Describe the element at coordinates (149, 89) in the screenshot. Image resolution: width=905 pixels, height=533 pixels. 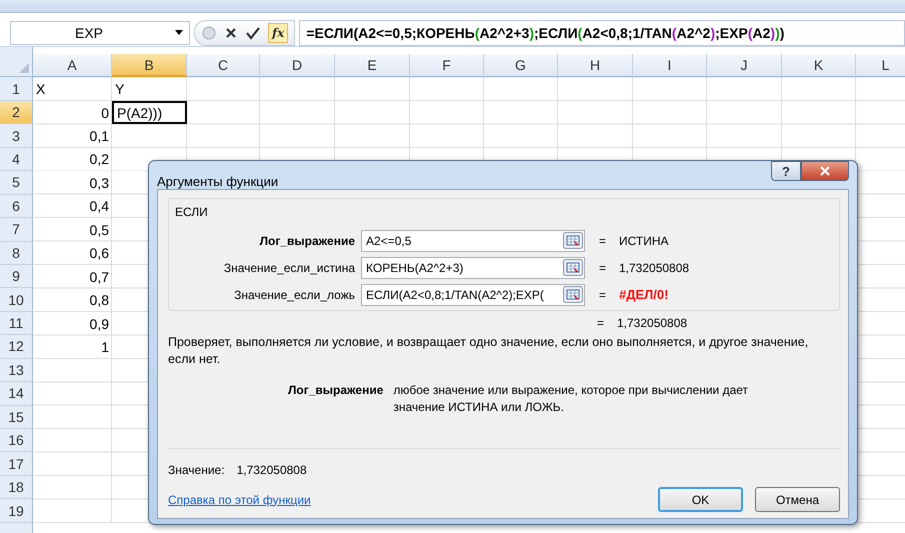
I see `table-cell: Y` at that location.